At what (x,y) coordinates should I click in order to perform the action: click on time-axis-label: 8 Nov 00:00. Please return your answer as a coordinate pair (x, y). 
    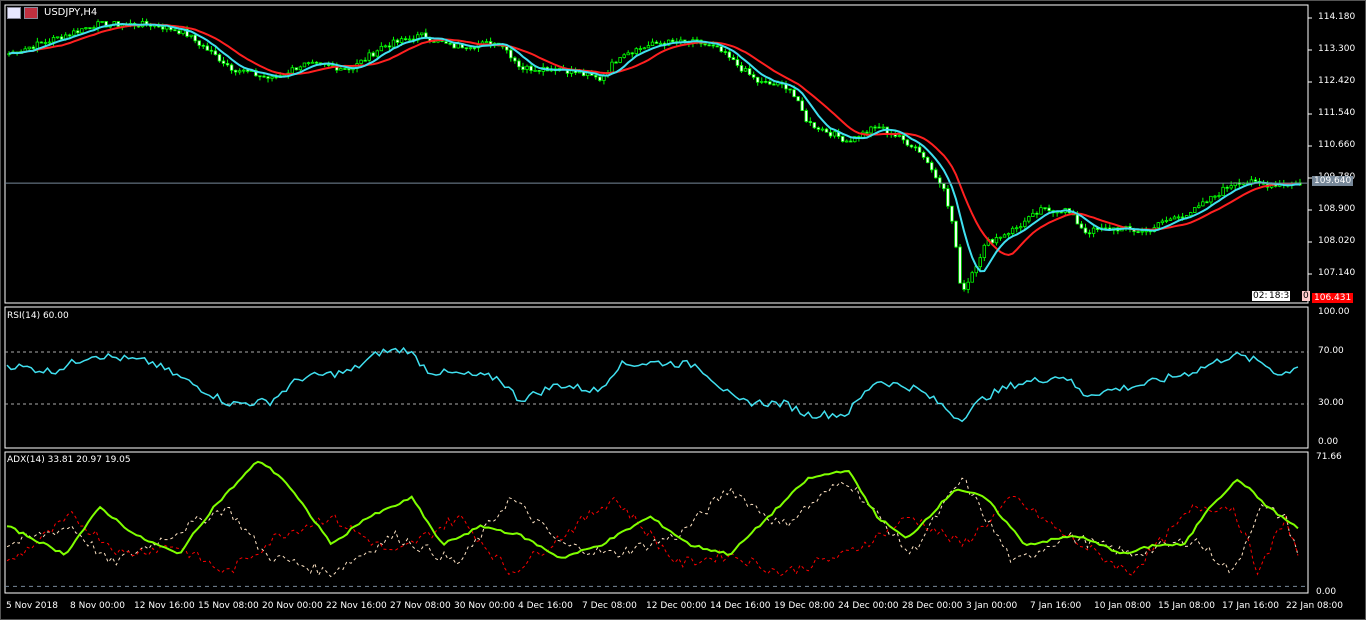
    Looking at the image, I should click on (97, 606).